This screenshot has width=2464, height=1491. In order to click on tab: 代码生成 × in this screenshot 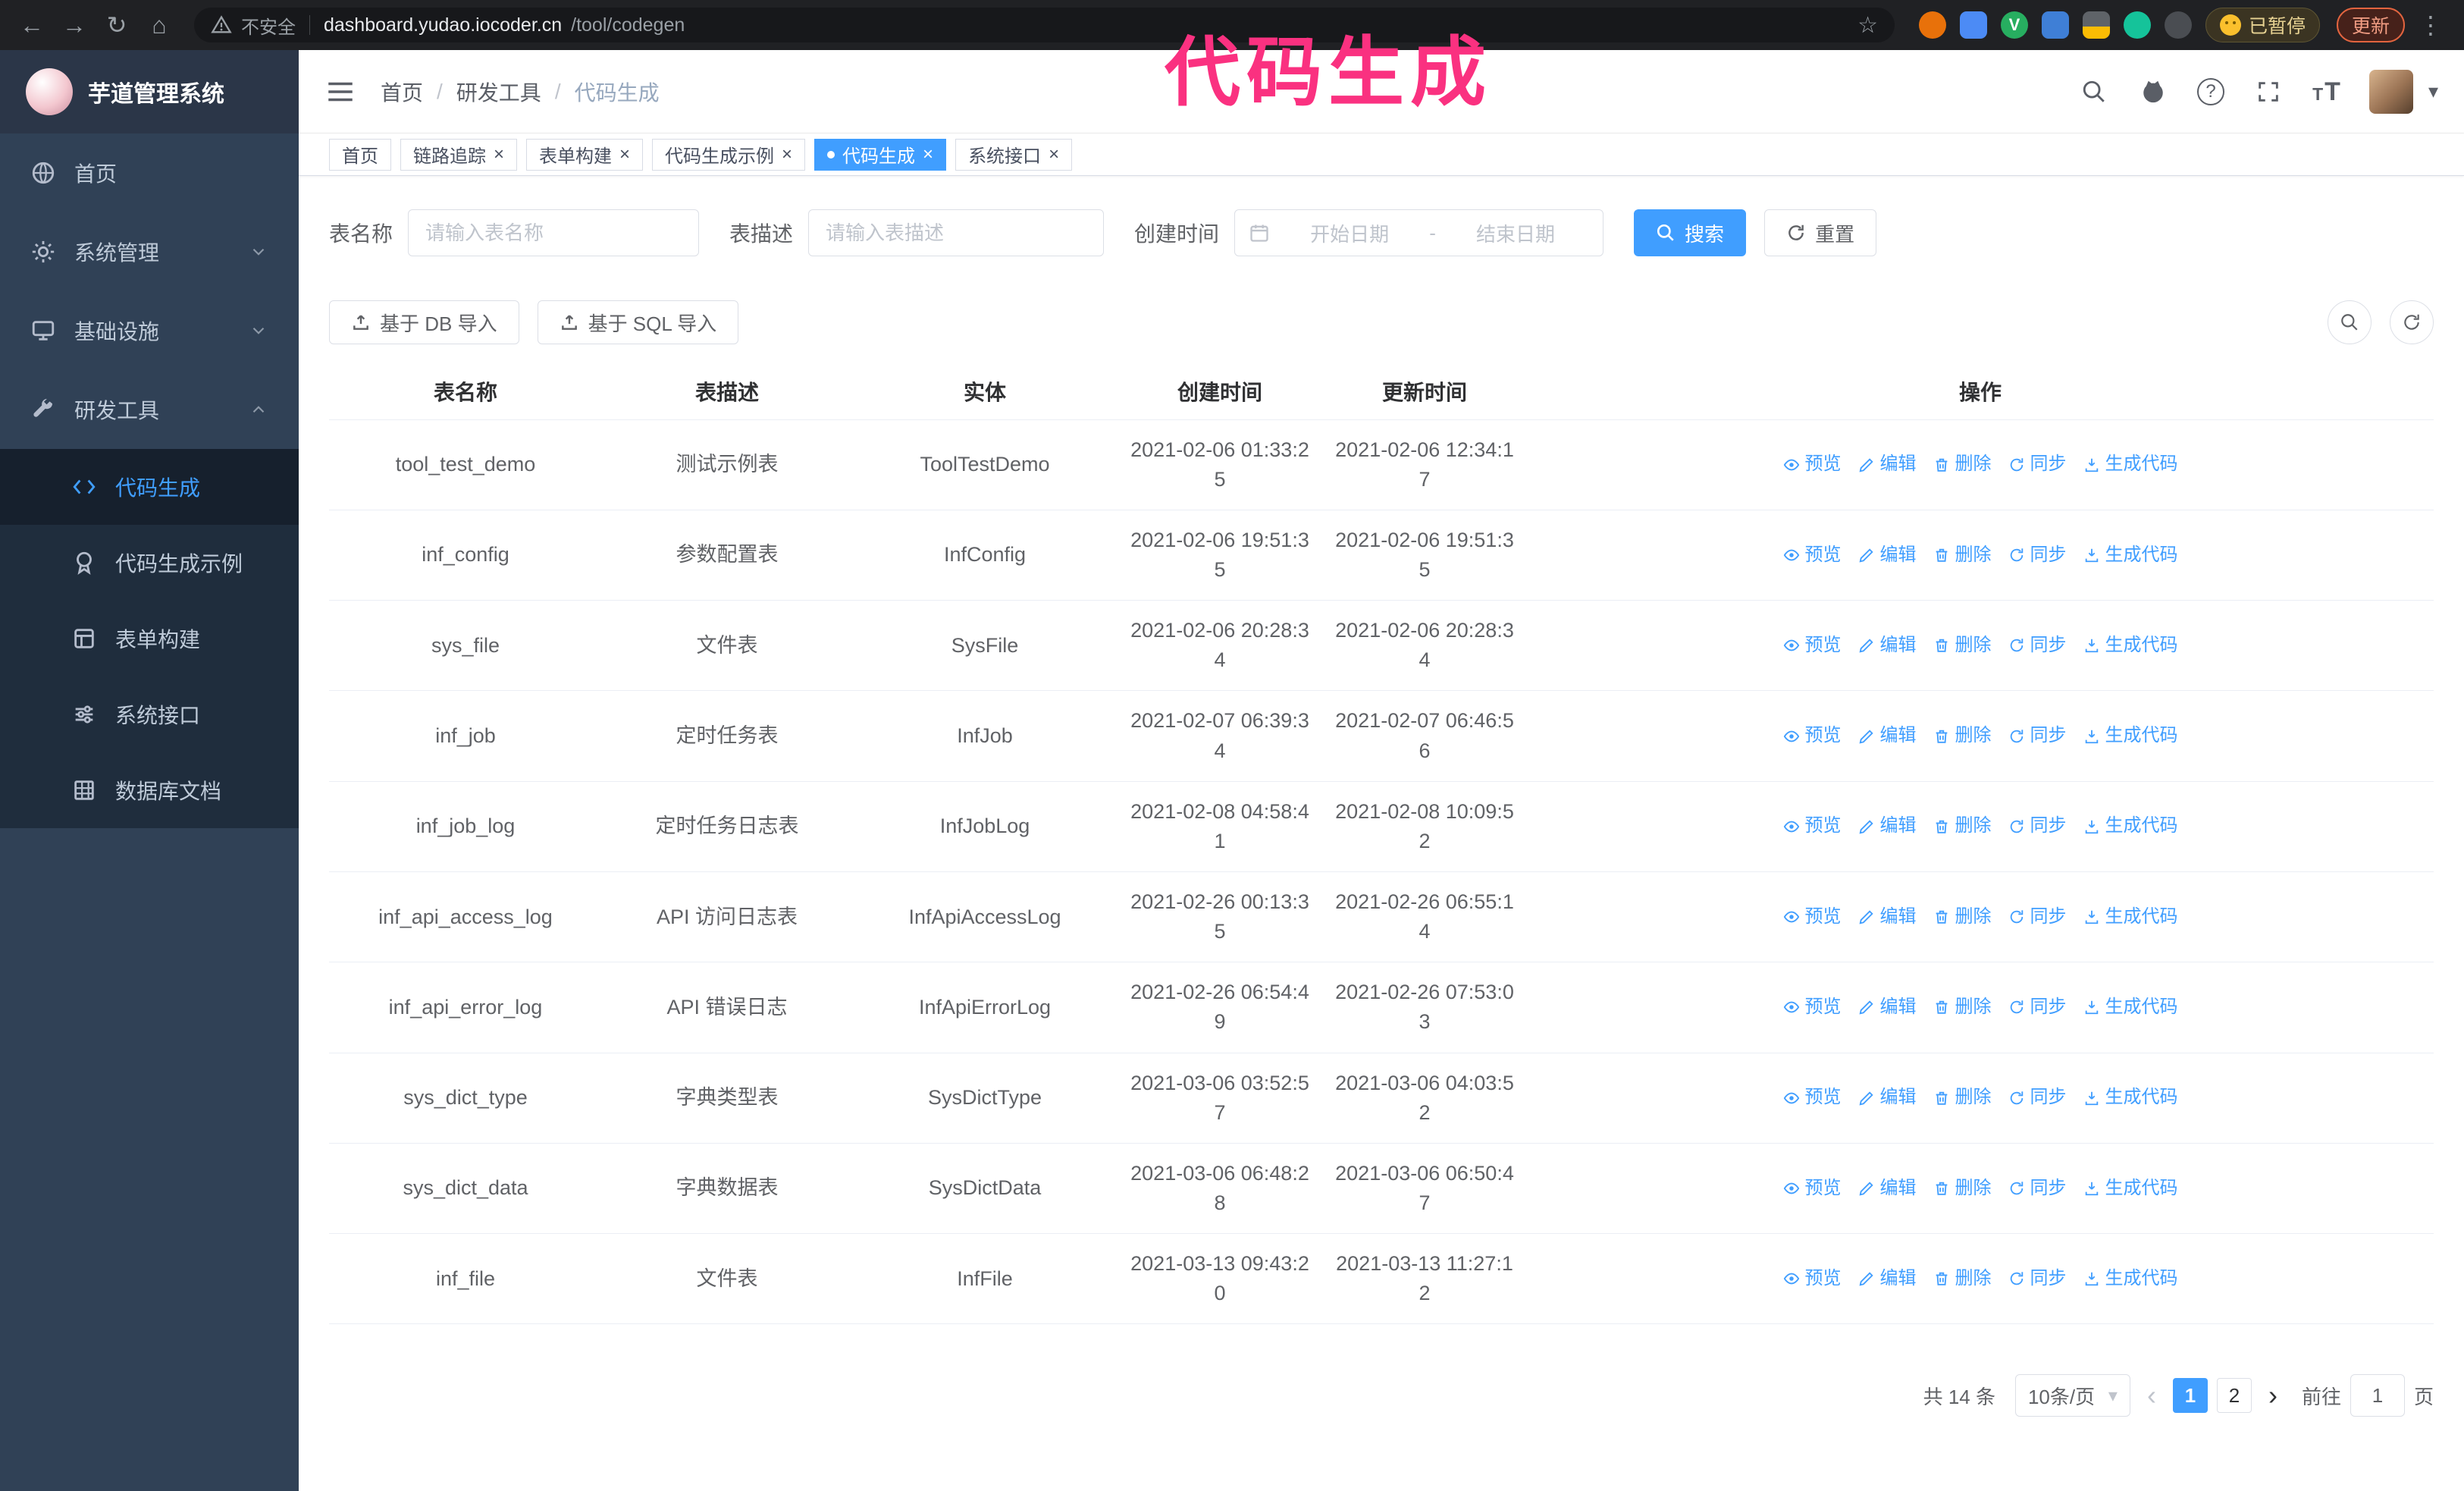, I will do `click(880, 154)`.